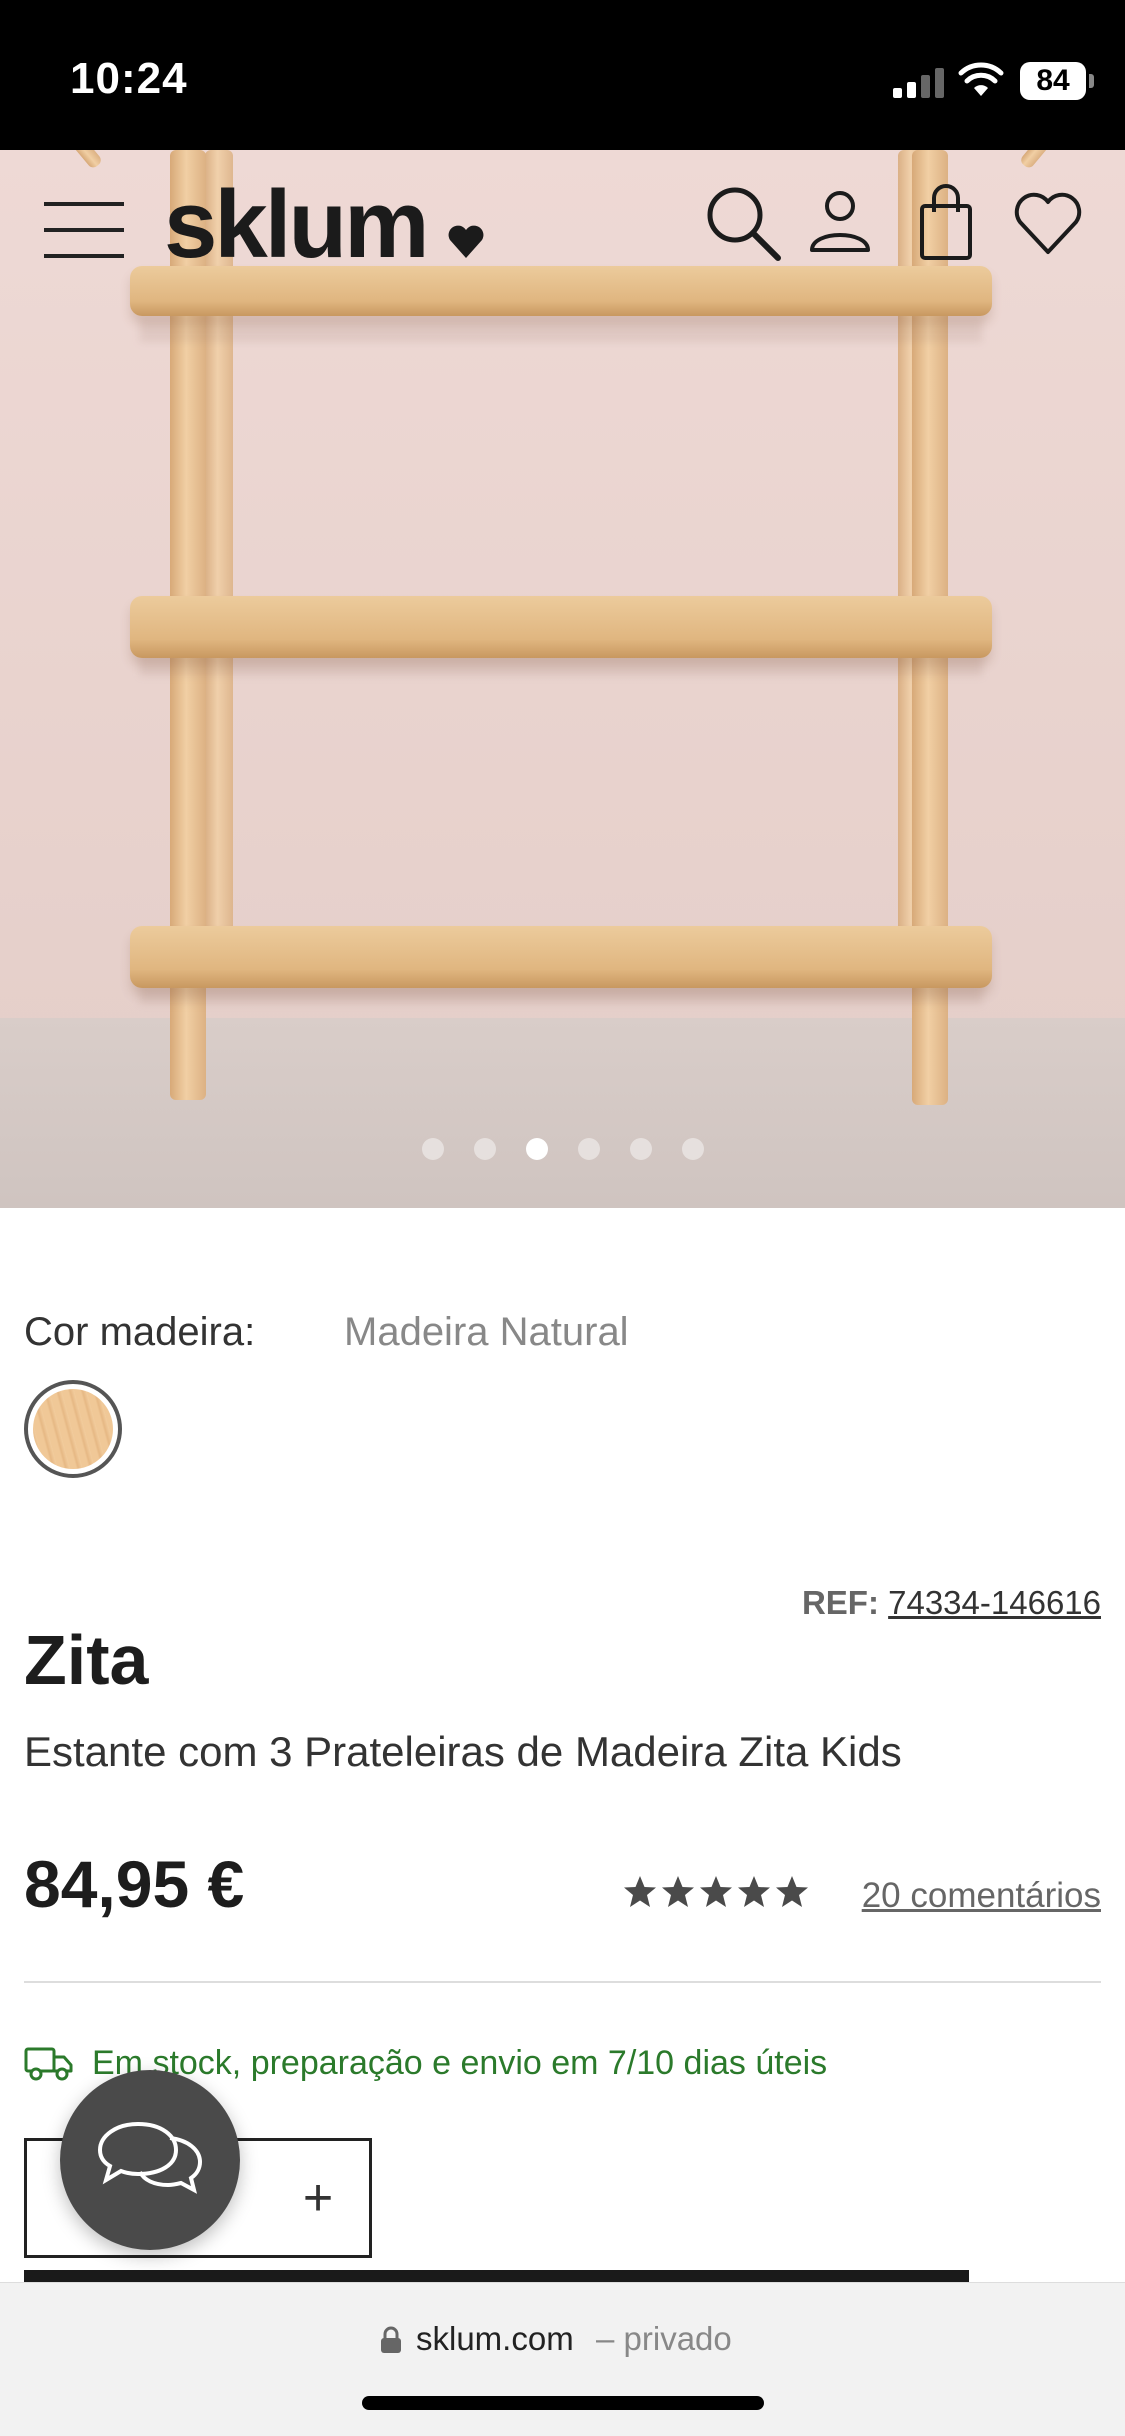  What do you see at coordinates (536, 1149) in the screenshot?
I see `gallery-dot-active` at bounding box center [536, 1149].